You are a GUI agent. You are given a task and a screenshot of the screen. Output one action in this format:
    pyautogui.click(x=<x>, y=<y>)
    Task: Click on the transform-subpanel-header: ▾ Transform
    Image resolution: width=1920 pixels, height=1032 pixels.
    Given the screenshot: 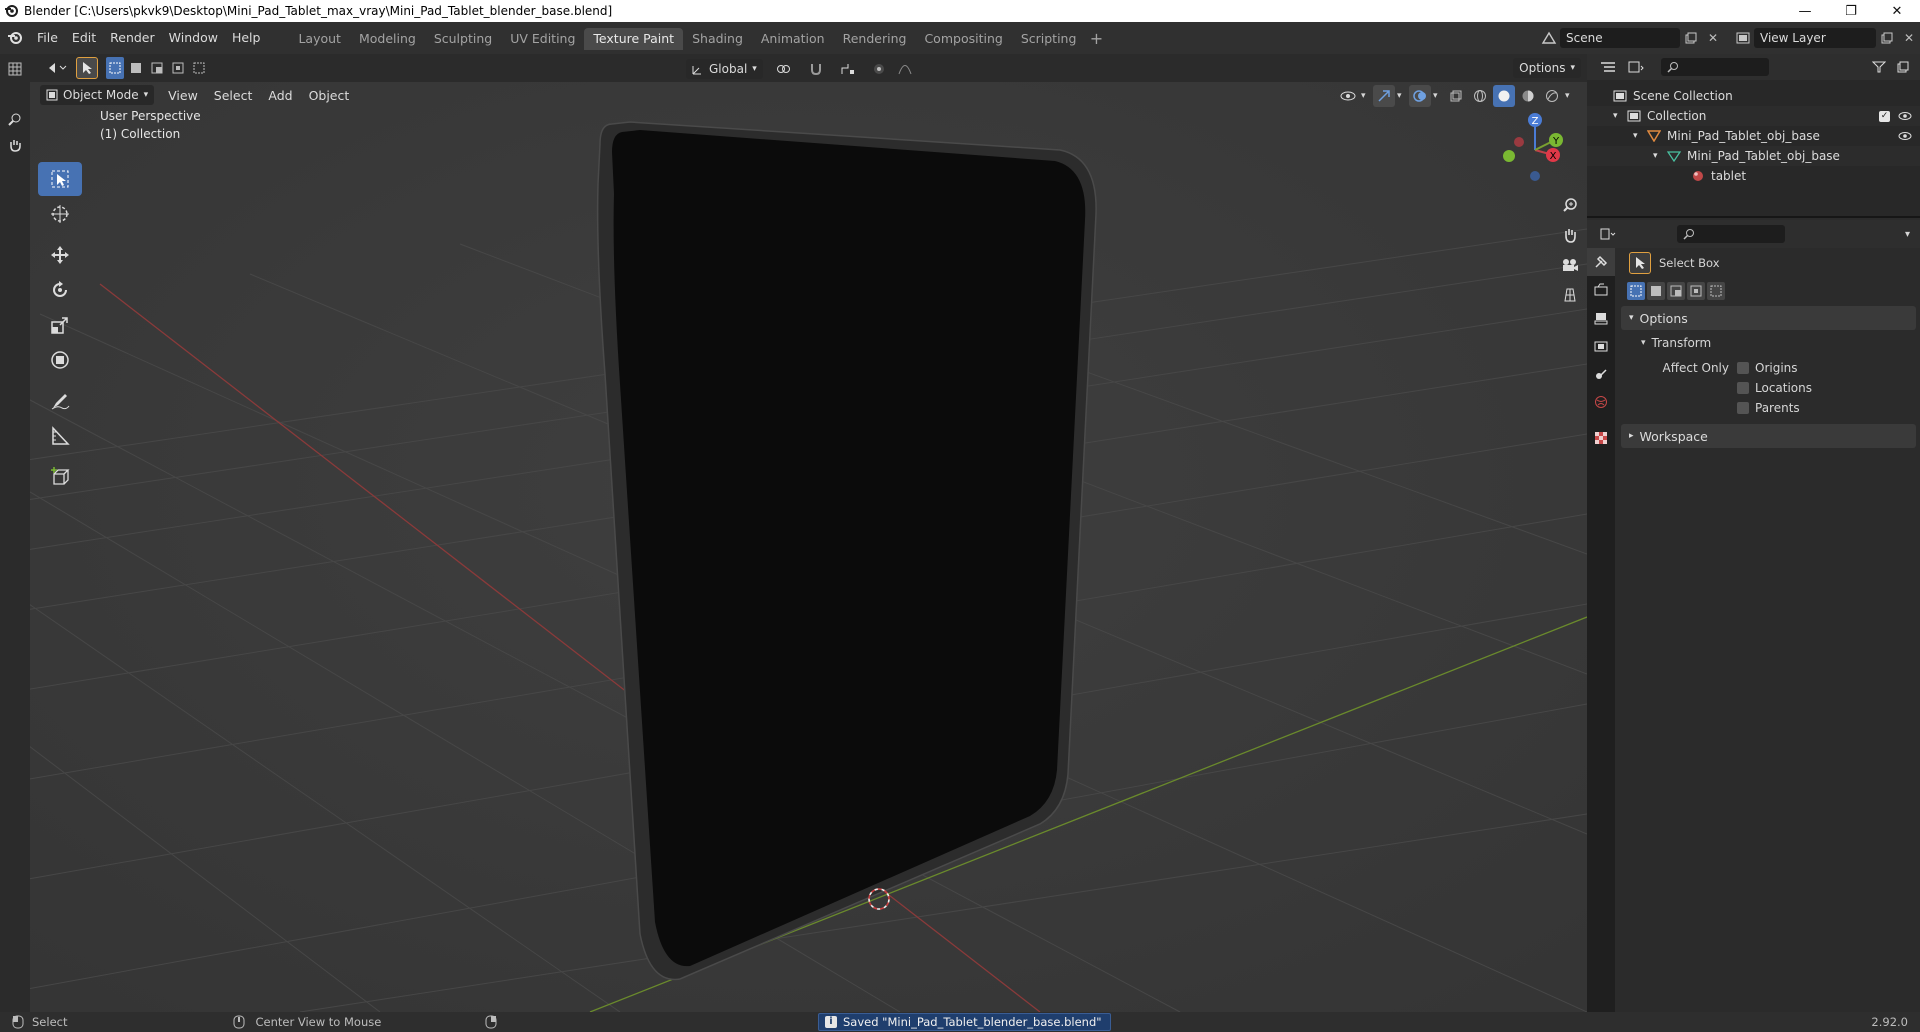 What is the action you would take?
    pyautogui.click(x=1768, y=343)
    